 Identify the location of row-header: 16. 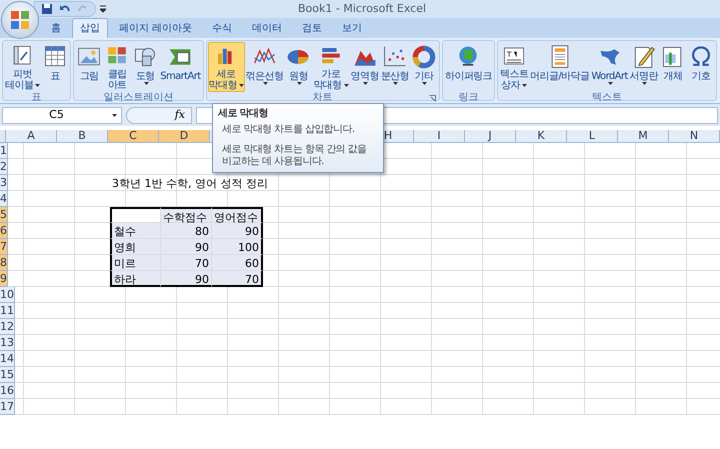
(7, 391).